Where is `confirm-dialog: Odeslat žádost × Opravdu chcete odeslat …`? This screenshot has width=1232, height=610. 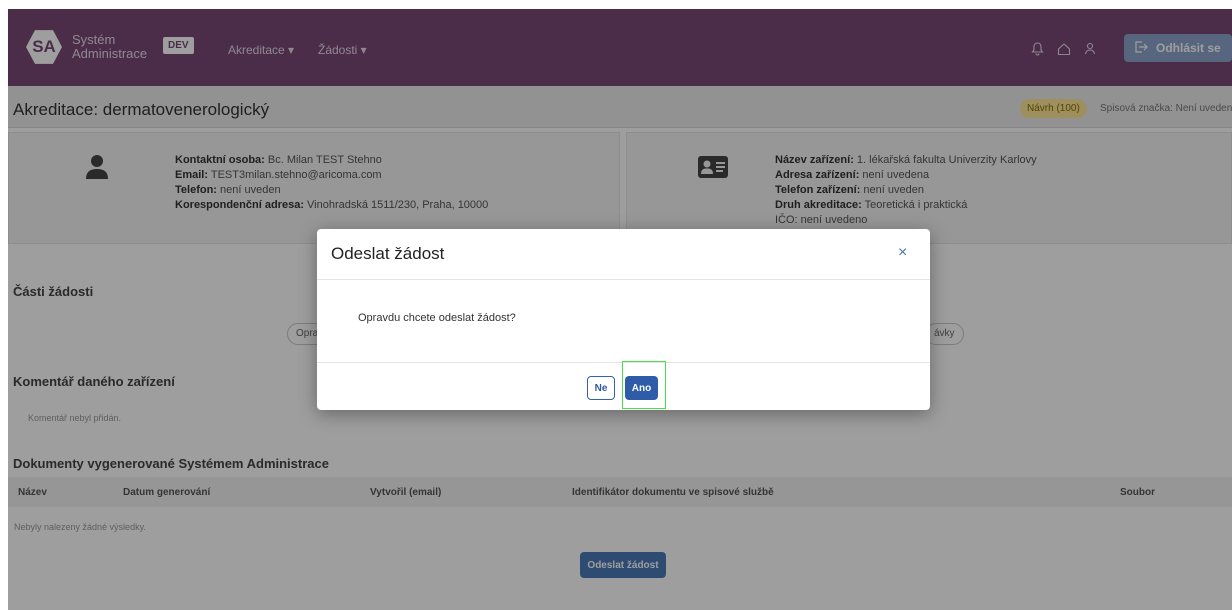
confirm-dialog: Odeslat žádost × Opravdu chcete odeslat … is located at coordinates (623, 319).